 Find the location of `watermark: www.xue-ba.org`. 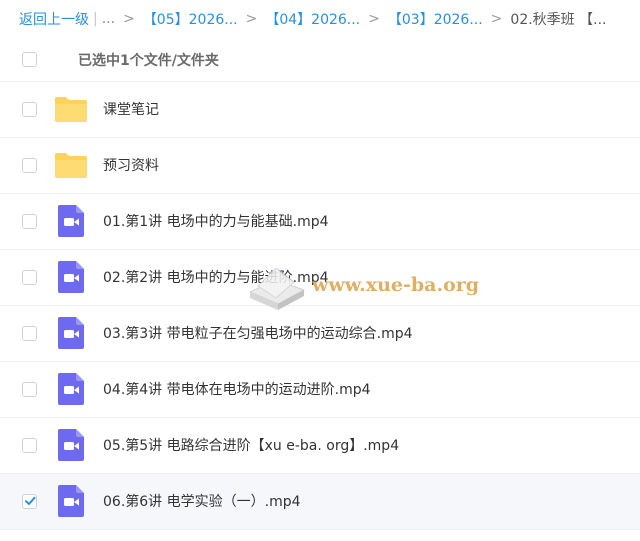

watermark: www.xue-ba.org is located at coordinates (362, 290).